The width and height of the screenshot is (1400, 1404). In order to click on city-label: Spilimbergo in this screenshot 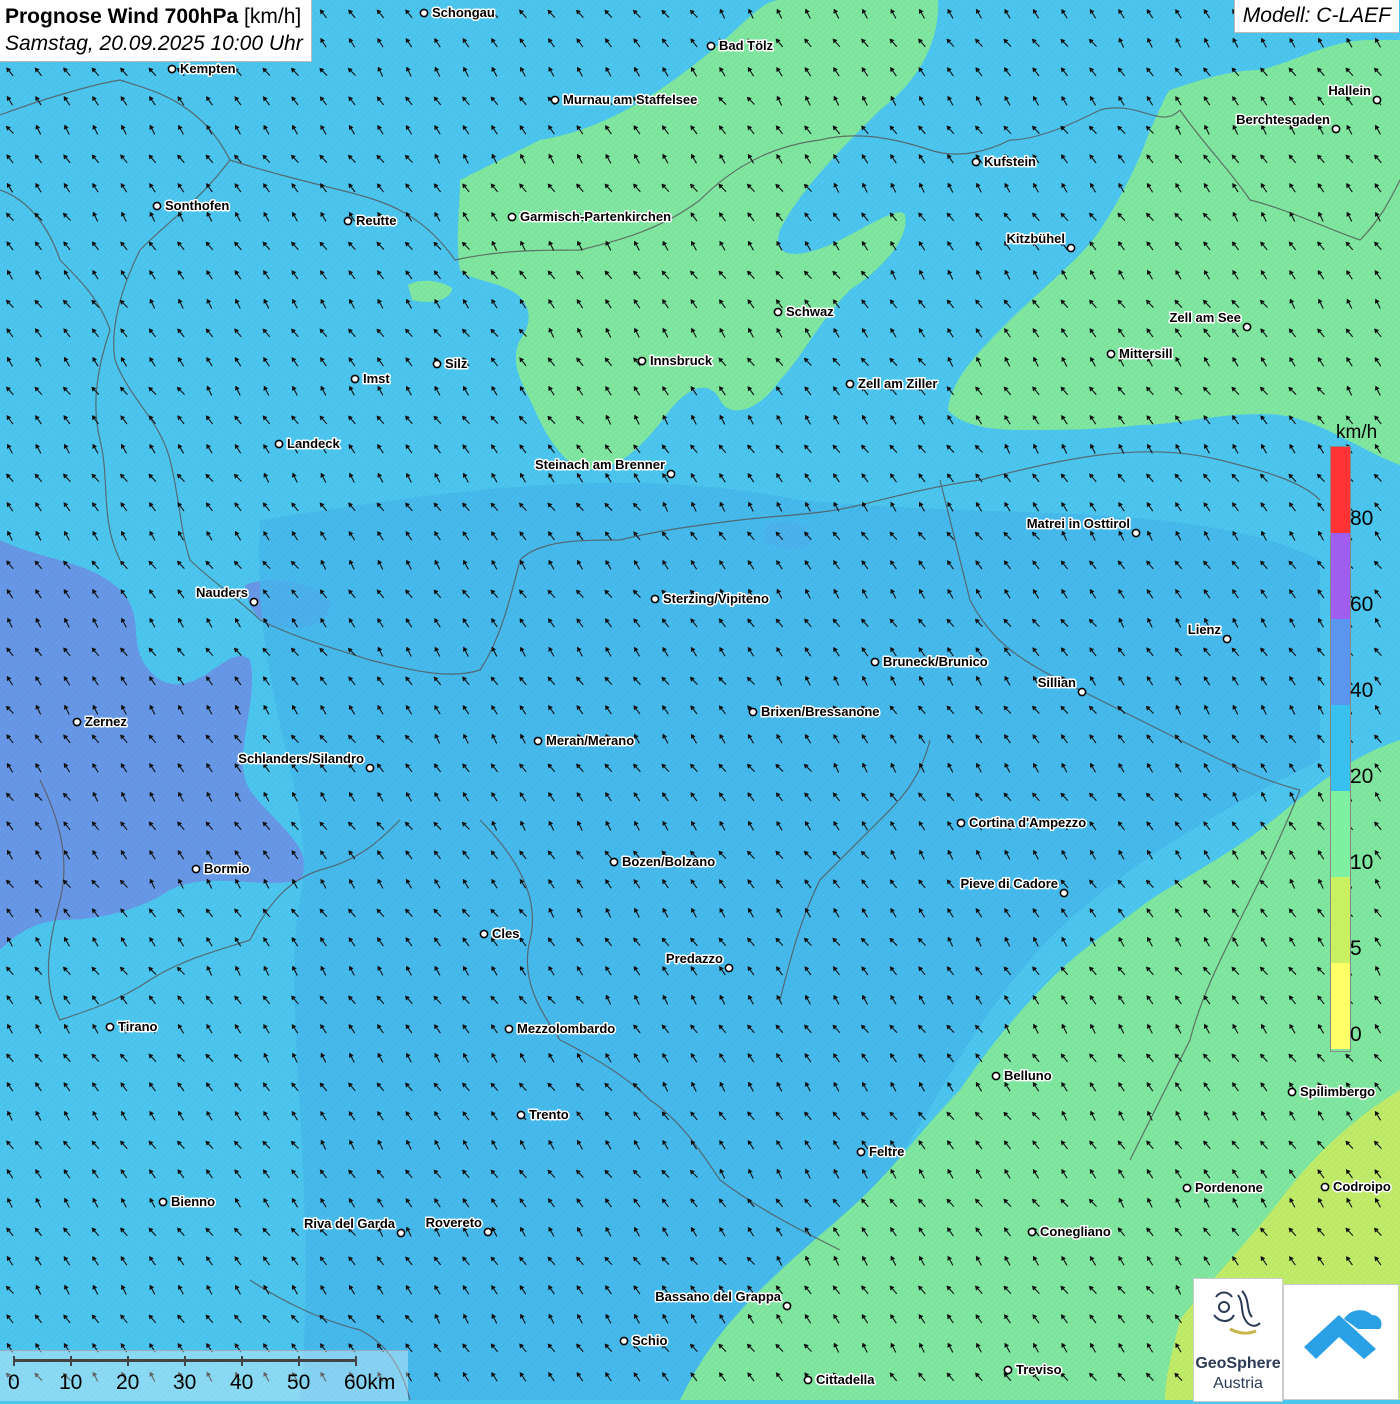, I will do `click(1337, 1091)`.